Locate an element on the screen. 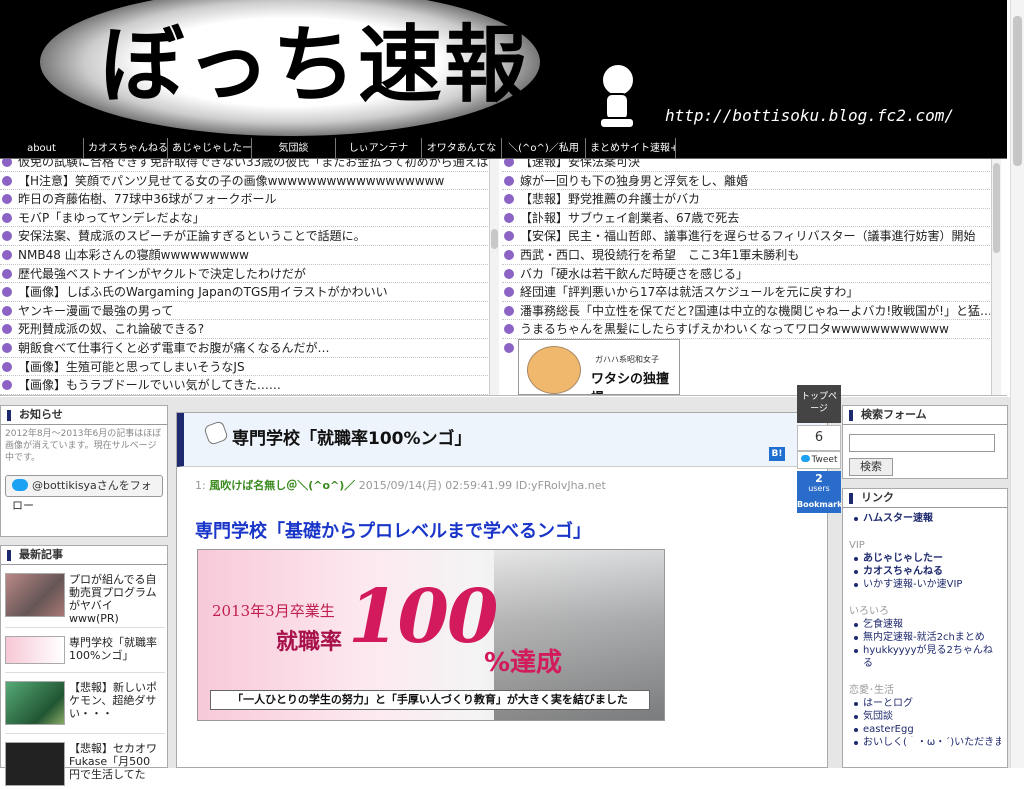  hatena-bookmark-icon: B! is located at coordinates (777, 454).